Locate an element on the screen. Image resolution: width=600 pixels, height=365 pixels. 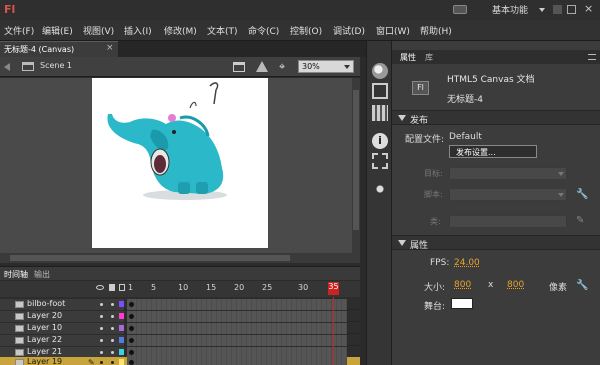
layer-name: bilbo-foot is located at coordinates (46, 303).